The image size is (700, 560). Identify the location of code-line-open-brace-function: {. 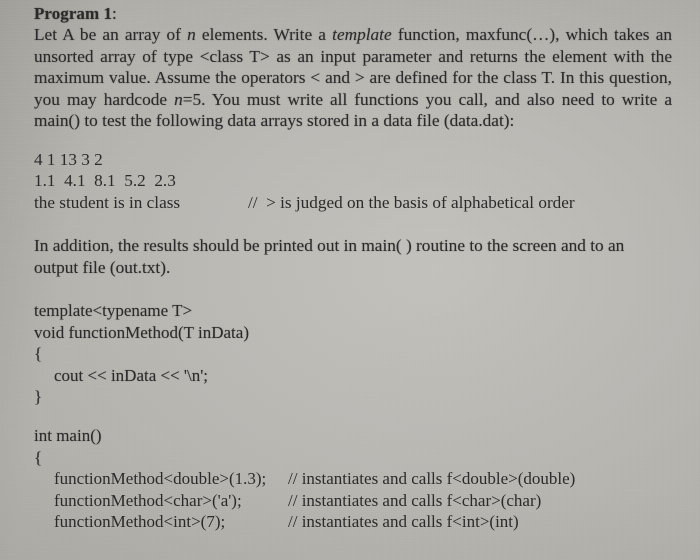
(38, 354).